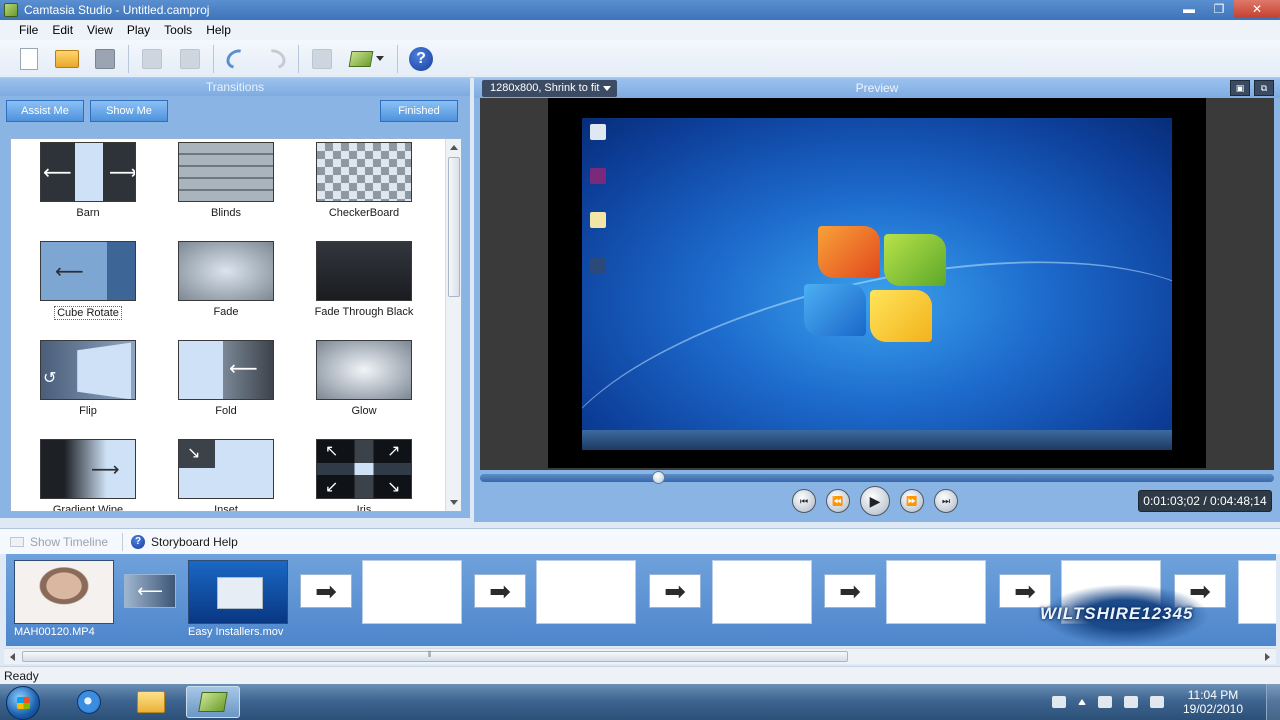 This screenshot has width=1280, height=720. What do you see at coordinates (804, 501) in the screenshot?
I see `previous-clip-button: ⏮` at bounding box center [804, 501].